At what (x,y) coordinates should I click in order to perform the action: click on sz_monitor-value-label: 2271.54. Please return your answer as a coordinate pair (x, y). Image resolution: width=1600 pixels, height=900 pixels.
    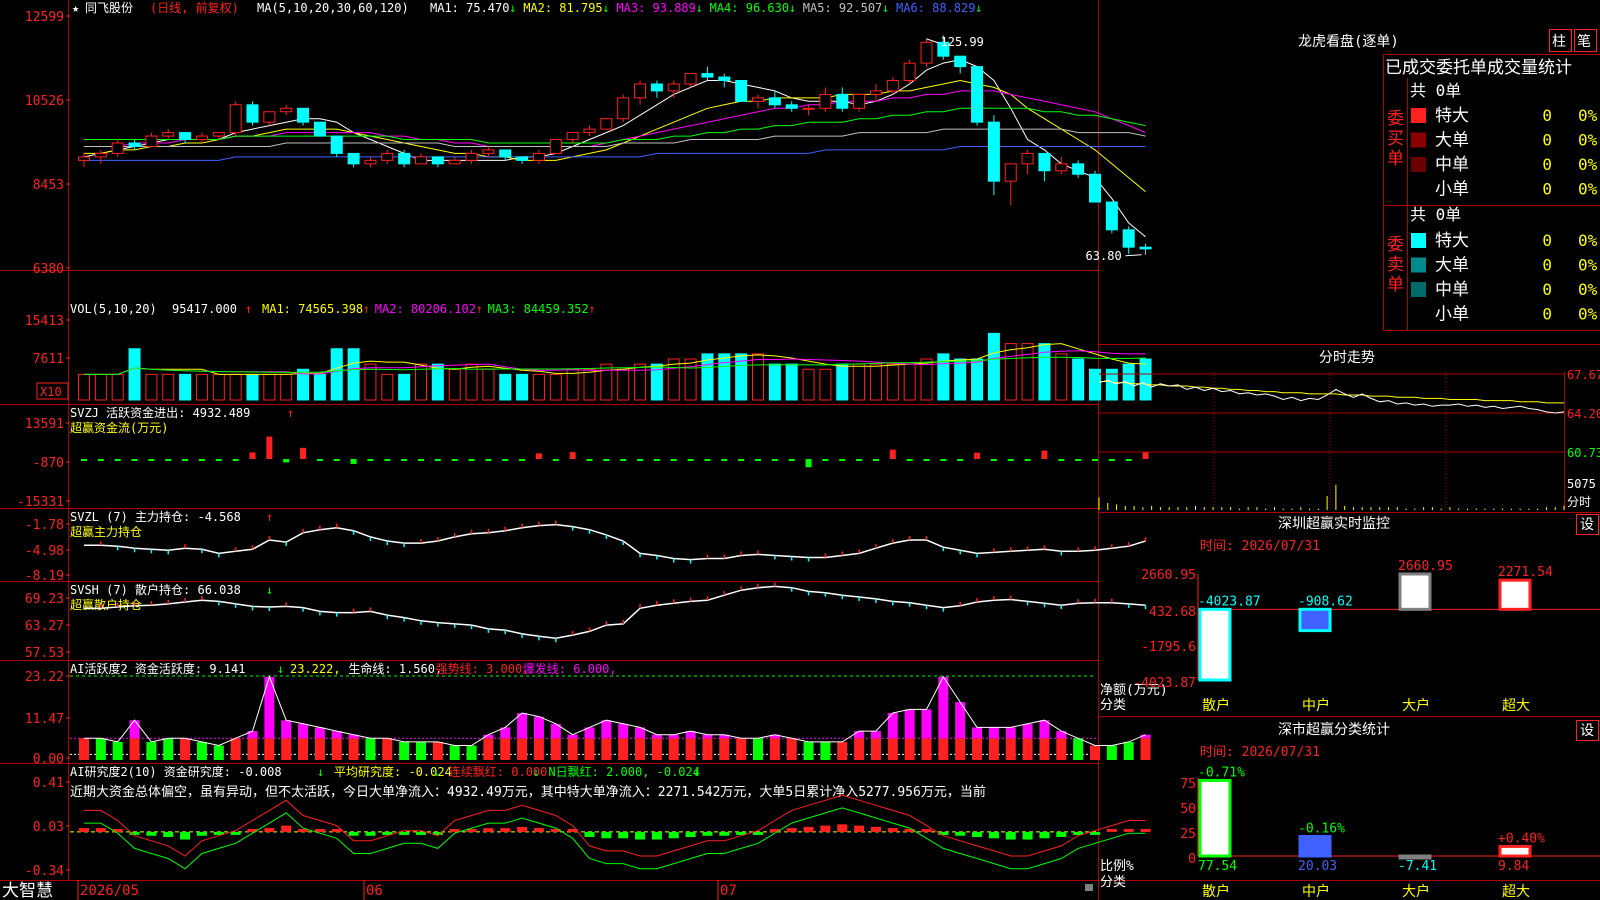
    Looking at the image, I should click on (1525, 572).